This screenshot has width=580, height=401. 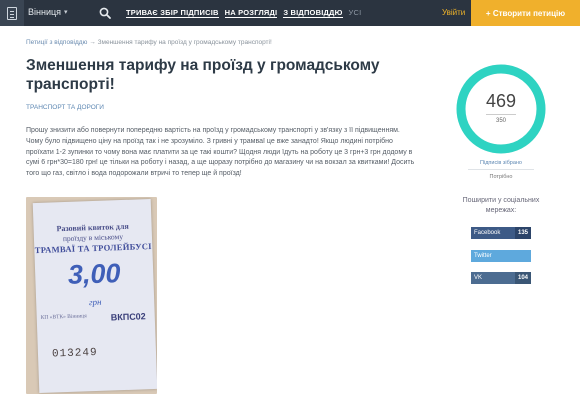 What do you see at coordinates (501, 278) in the screenshot?
I see `vk-share-button: VK 104` at bounding box center [501, 278].